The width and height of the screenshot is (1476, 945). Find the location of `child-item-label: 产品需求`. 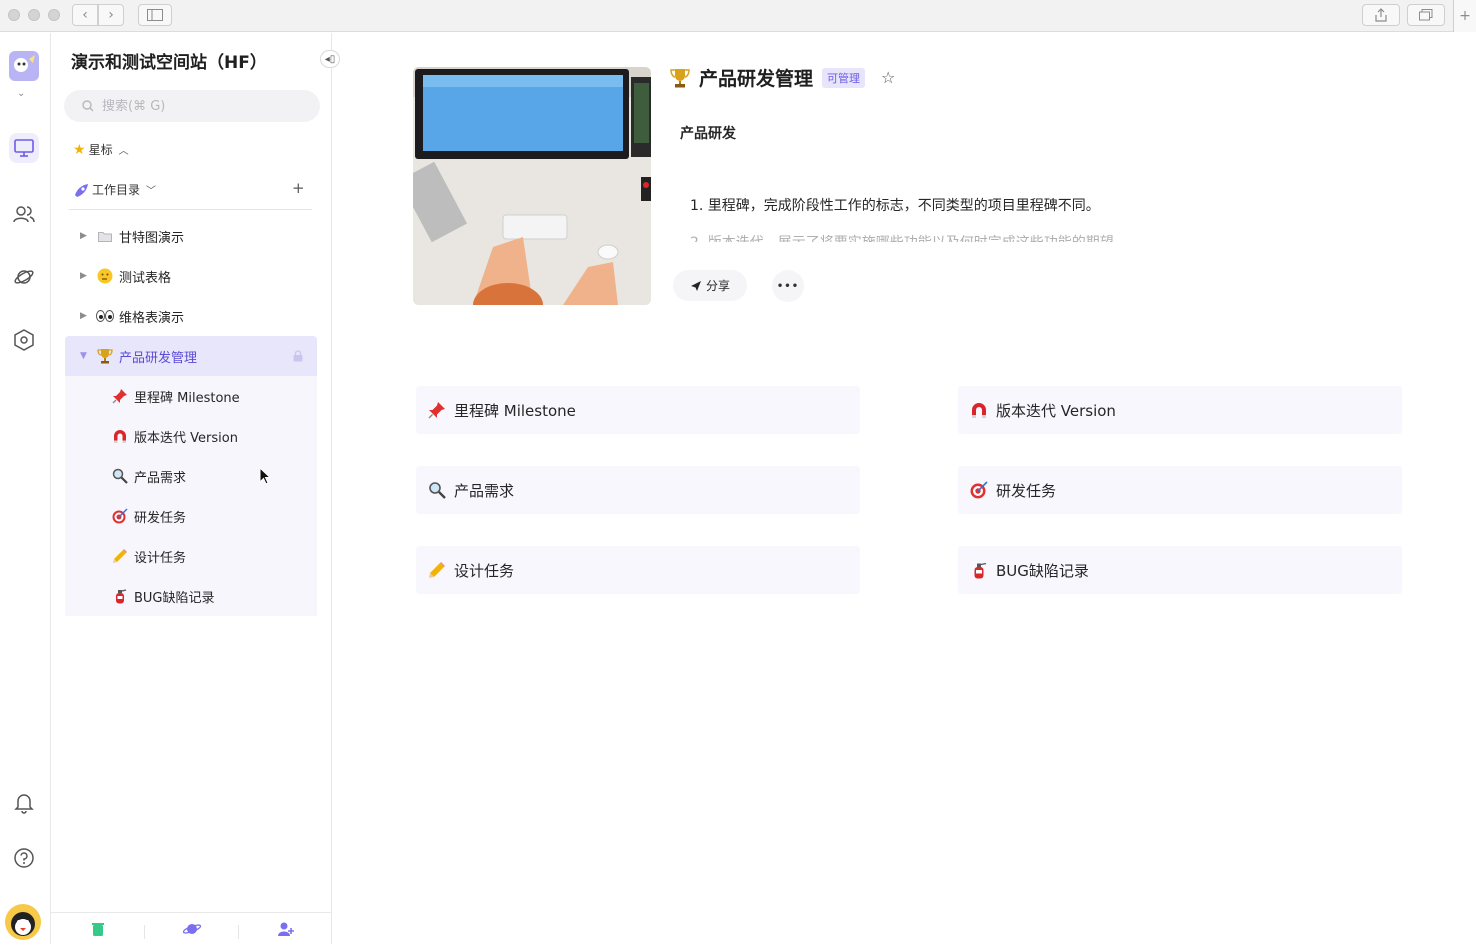

child-item-label: 产品需求 is located at coordinates (160, 478).